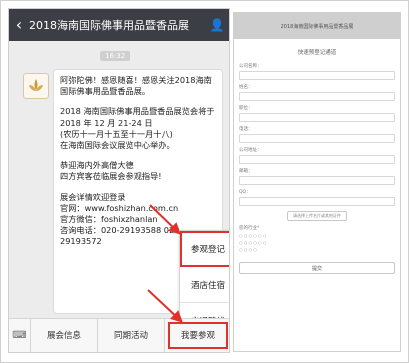 Image resolution: width=409 pixels, height=363 pixels. What do you see at coordinates (317, 235) in the screenshot?
I see `industry-options: ○ ○ ○ ○ ○ ○` at bounding box center [317, 235].